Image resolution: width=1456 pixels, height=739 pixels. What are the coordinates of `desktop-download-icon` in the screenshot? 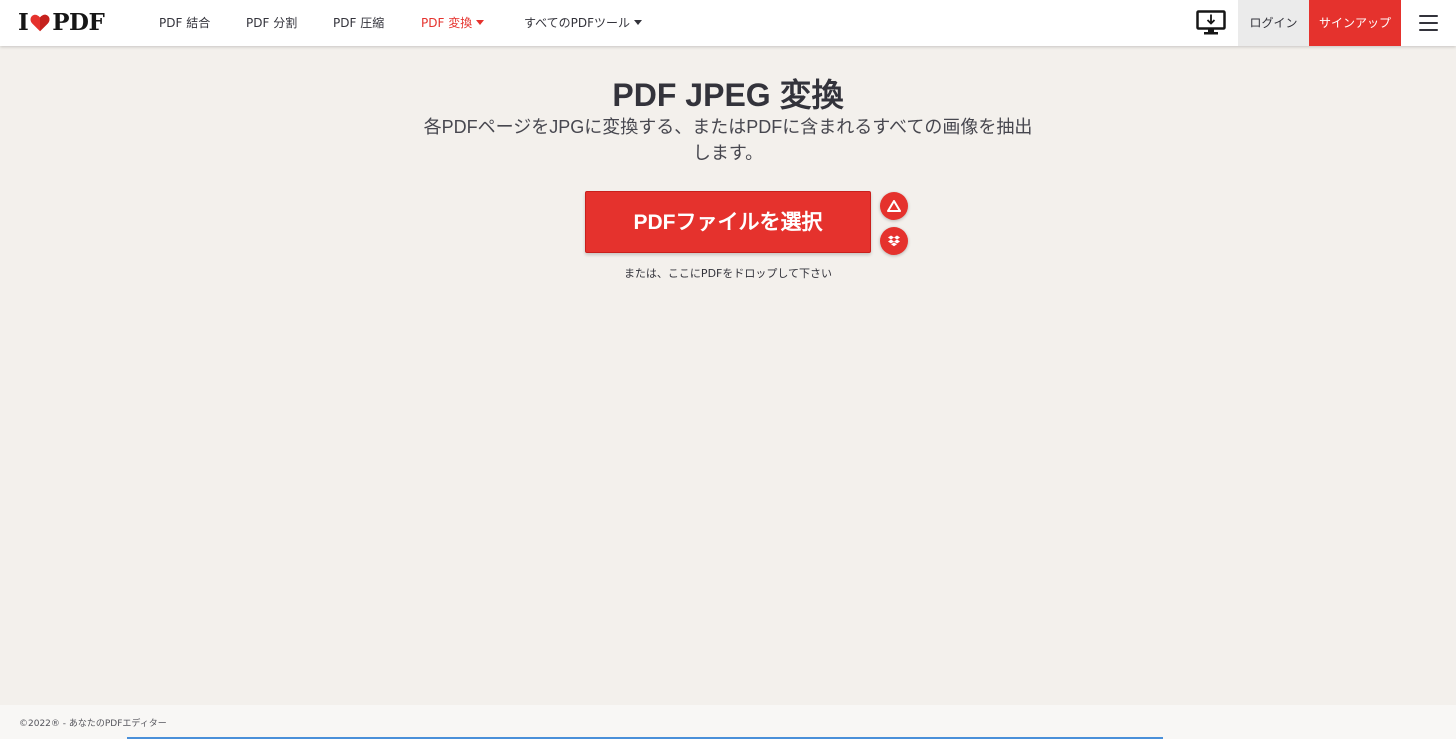 It's located at (1211, 22).